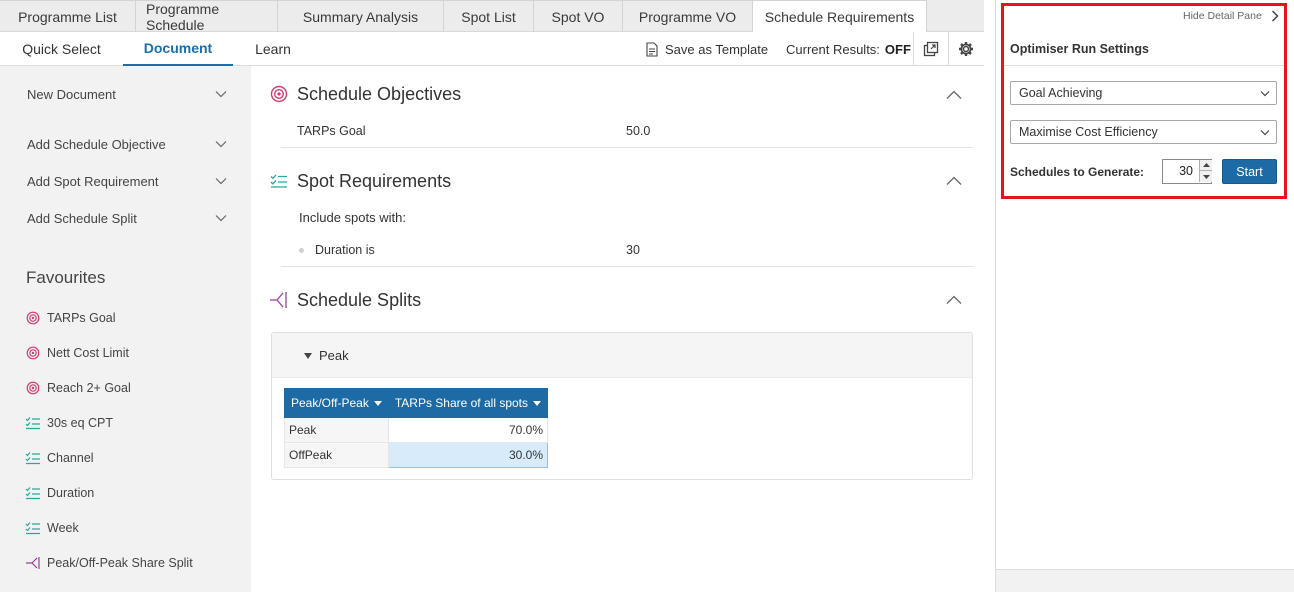 The height and width of the screenshot is (592, 1294). I want to click on stepper-down-button, so click(1205, 176).